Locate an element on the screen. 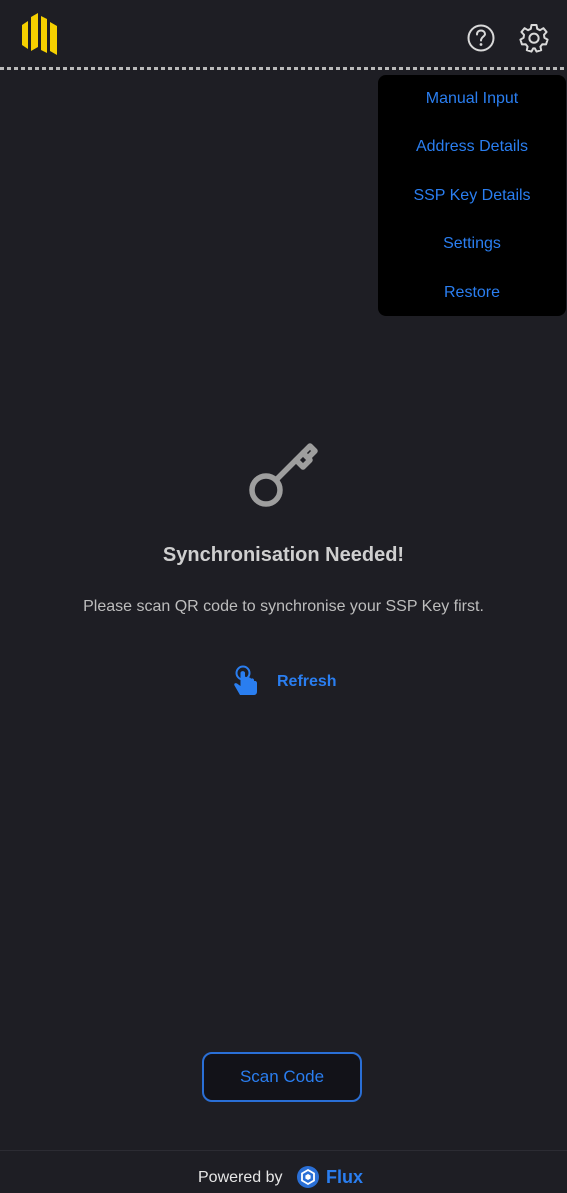 The image size is (567, 1193). footer: Powered by Flux is located at coordinates (283, 1177).